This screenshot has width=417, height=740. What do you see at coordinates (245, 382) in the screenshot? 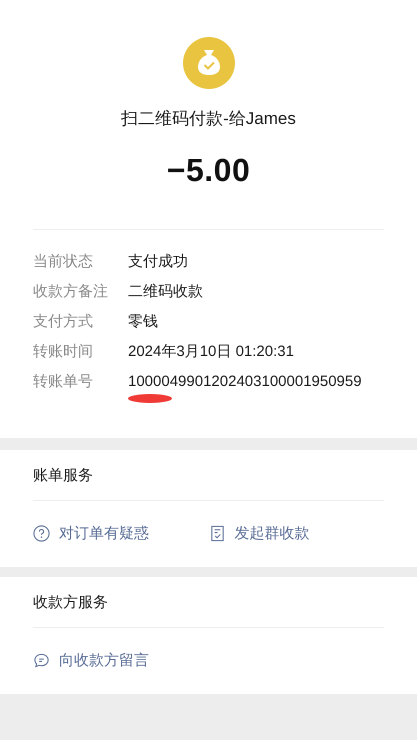
I see `detail-value: 1000049901202403100001950959` at bounding box center [245, 382].